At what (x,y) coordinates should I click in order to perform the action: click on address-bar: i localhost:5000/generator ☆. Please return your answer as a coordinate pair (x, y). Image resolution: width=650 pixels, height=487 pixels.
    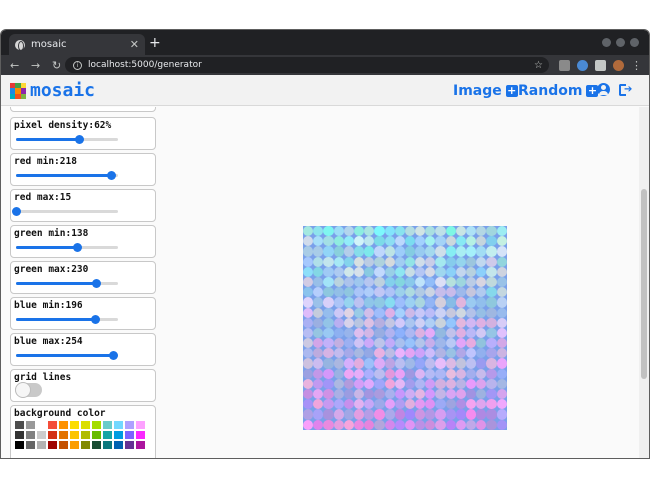
    Looking at the image, I should click on (307, 65).